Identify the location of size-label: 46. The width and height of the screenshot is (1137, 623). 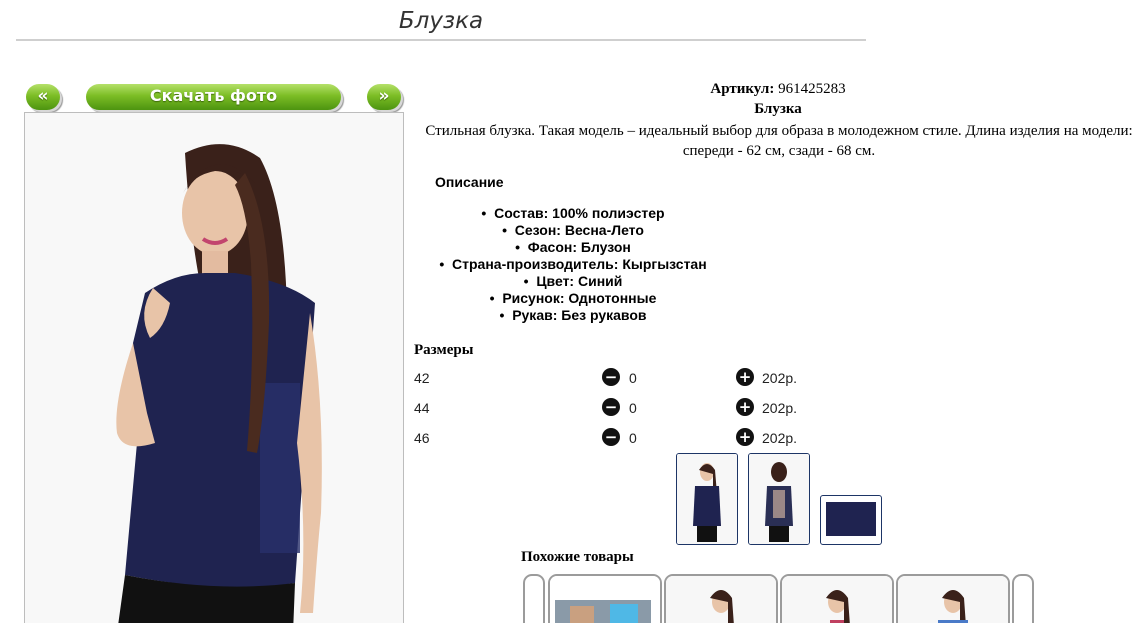
(422, 438).